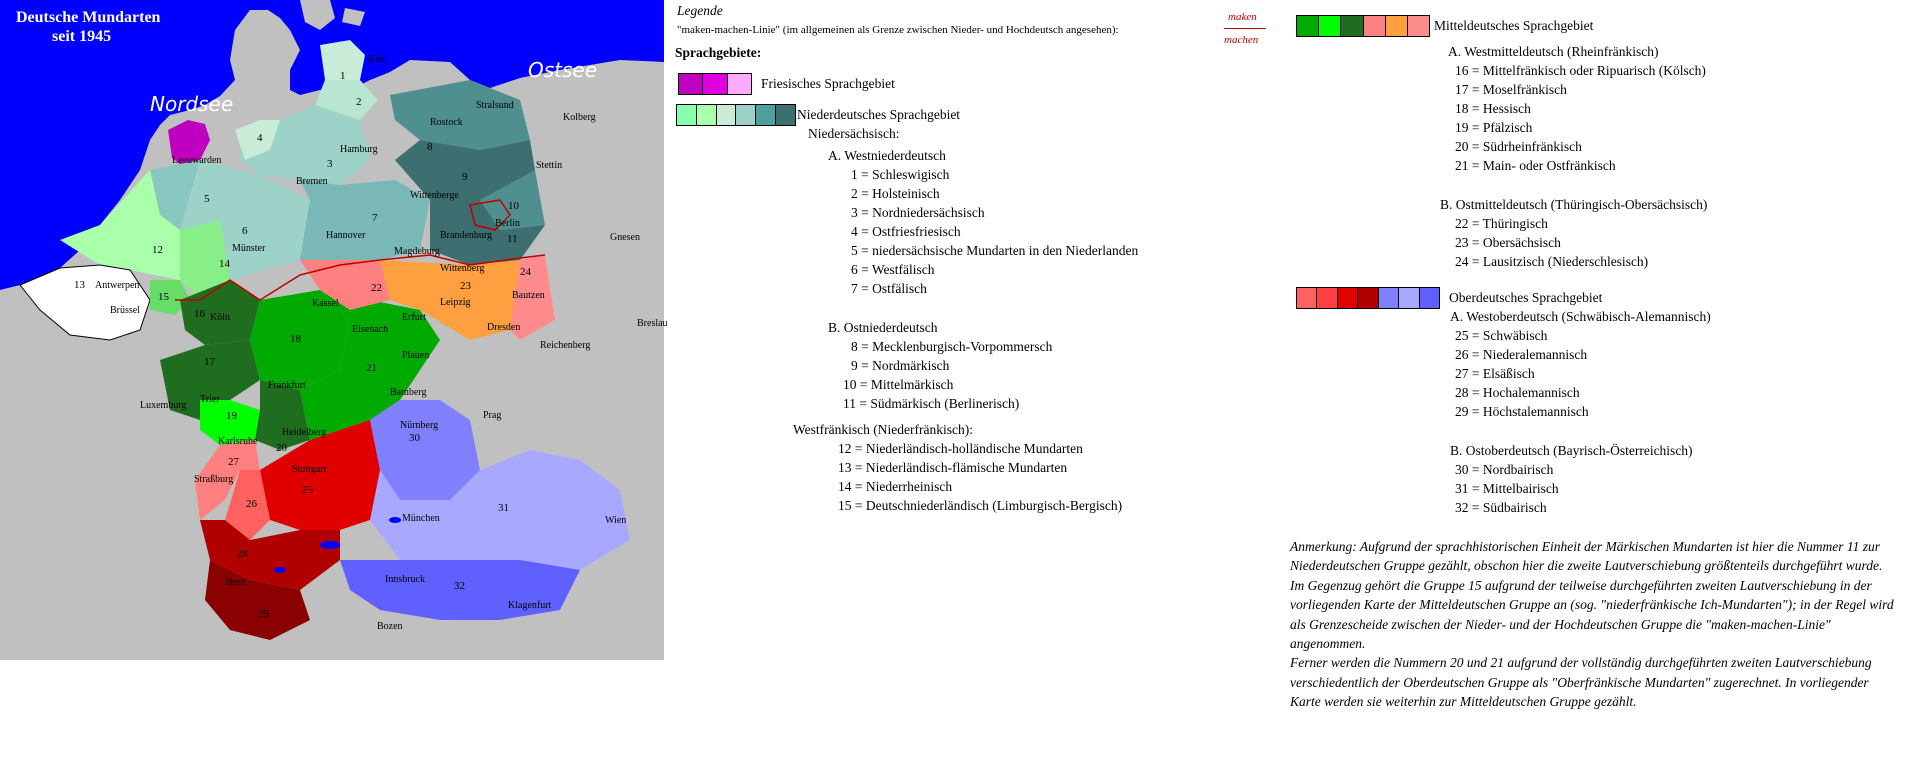 The height and width of the screenshot is (758, 1917). Describe the element at coordinates (251, 504) in the screenshot. I see `region-number: 26` at that location.